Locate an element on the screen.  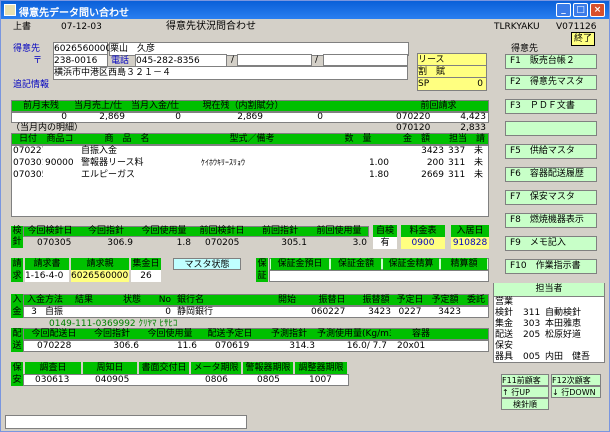
payment-header-cell: No is located at coordinates (164, 300).